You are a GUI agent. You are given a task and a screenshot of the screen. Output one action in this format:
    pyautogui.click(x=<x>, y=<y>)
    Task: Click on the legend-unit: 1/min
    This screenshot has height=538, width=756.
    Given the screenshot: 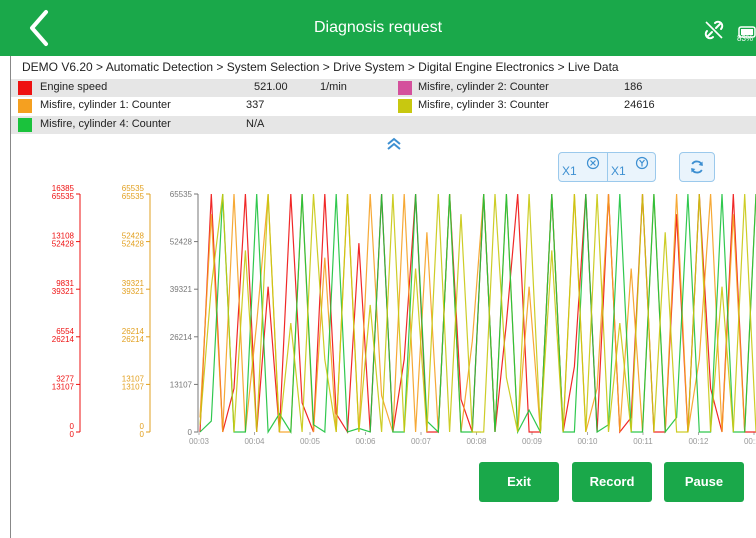 What is the action you would take?
    pyautogui.click(x=333, y=87)
    